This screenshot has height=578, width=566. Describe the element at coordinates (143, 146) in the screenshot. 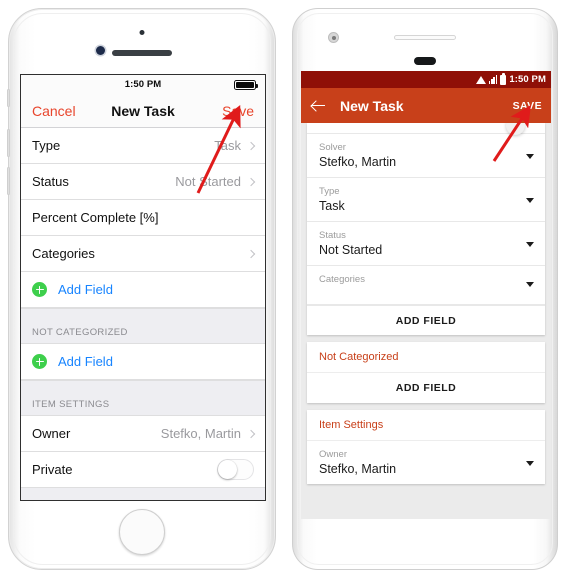

I see `ios-row-type: Type Task` at that location.